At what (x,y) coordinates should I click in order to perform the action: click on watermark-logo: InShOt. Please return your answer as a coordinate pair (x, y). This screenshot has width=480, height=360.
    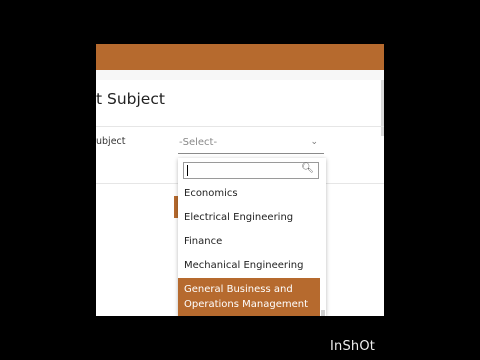
    Looking at the image, I should click on (353, 346).